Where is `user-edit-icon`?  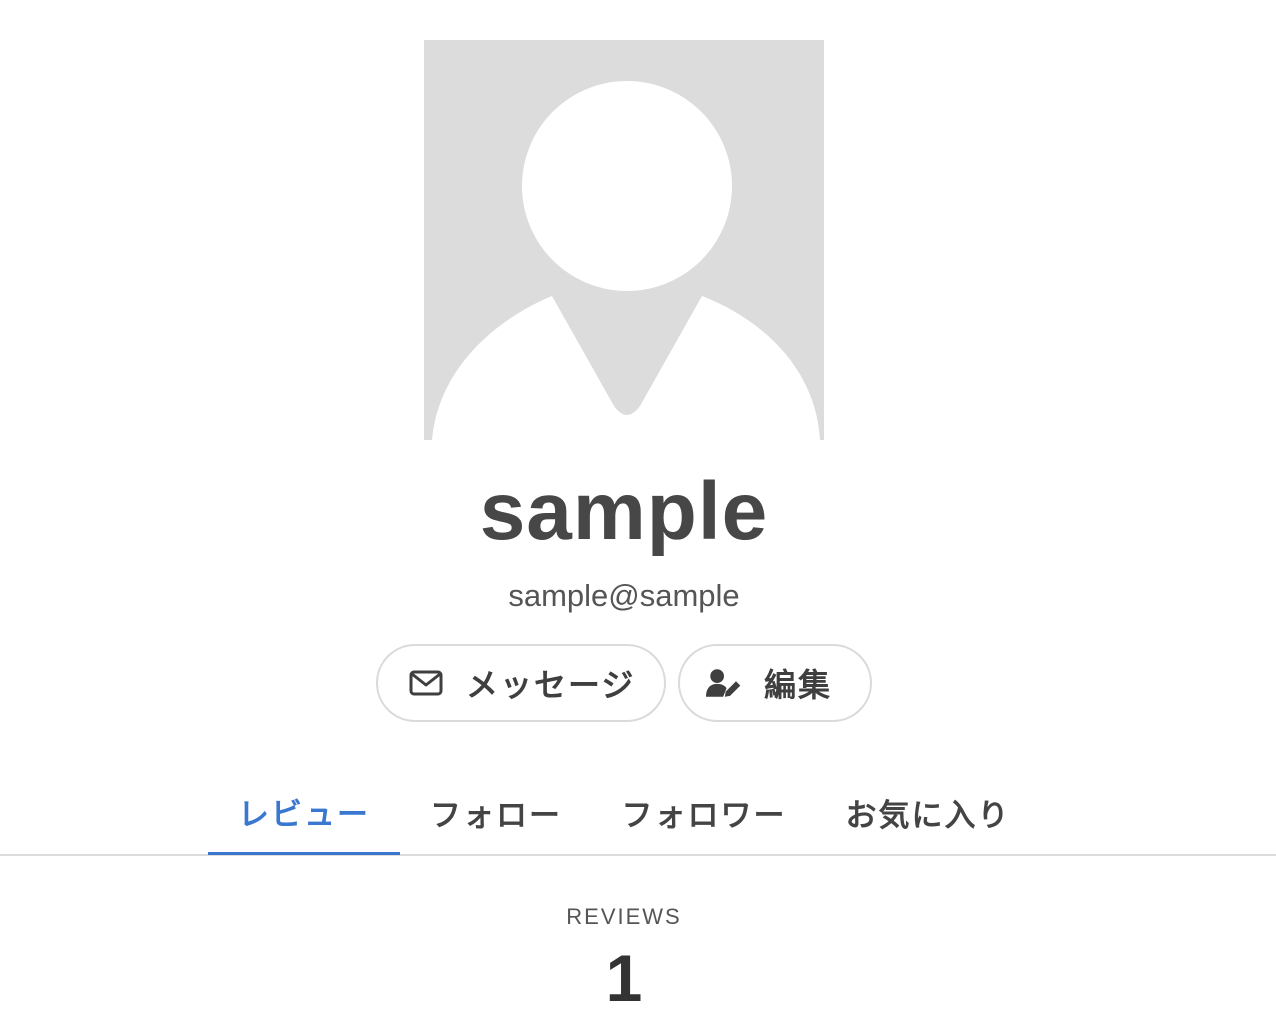 user-edit-icon is located at coordinates (724, 683).